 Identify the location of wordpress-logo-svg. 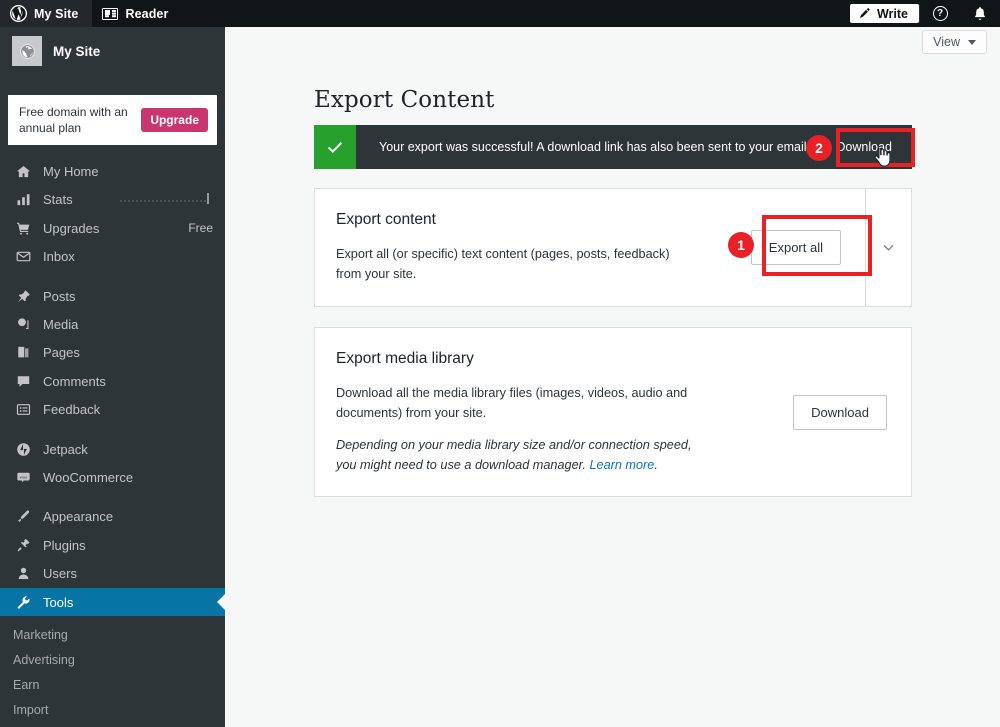
(18, 13).